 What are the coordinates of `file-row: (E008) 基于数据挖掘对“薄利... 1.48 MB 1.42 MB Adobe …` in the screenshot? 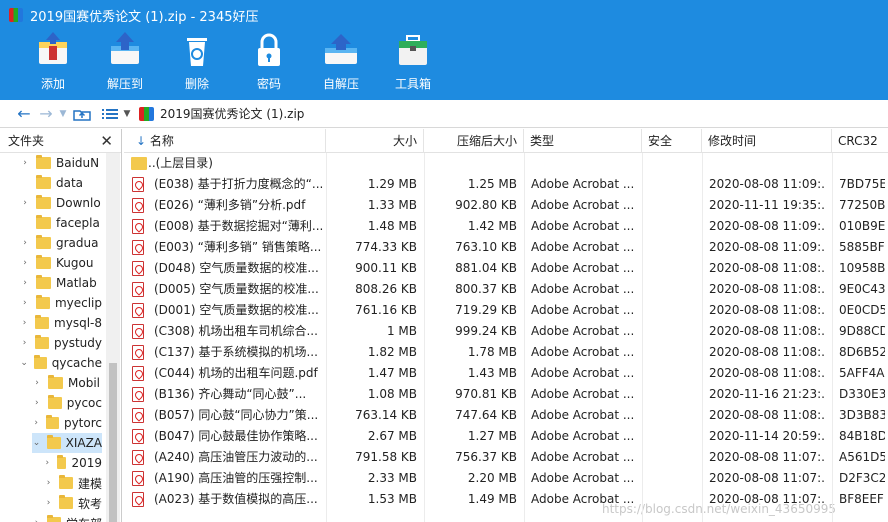 It's located at (506, 226).